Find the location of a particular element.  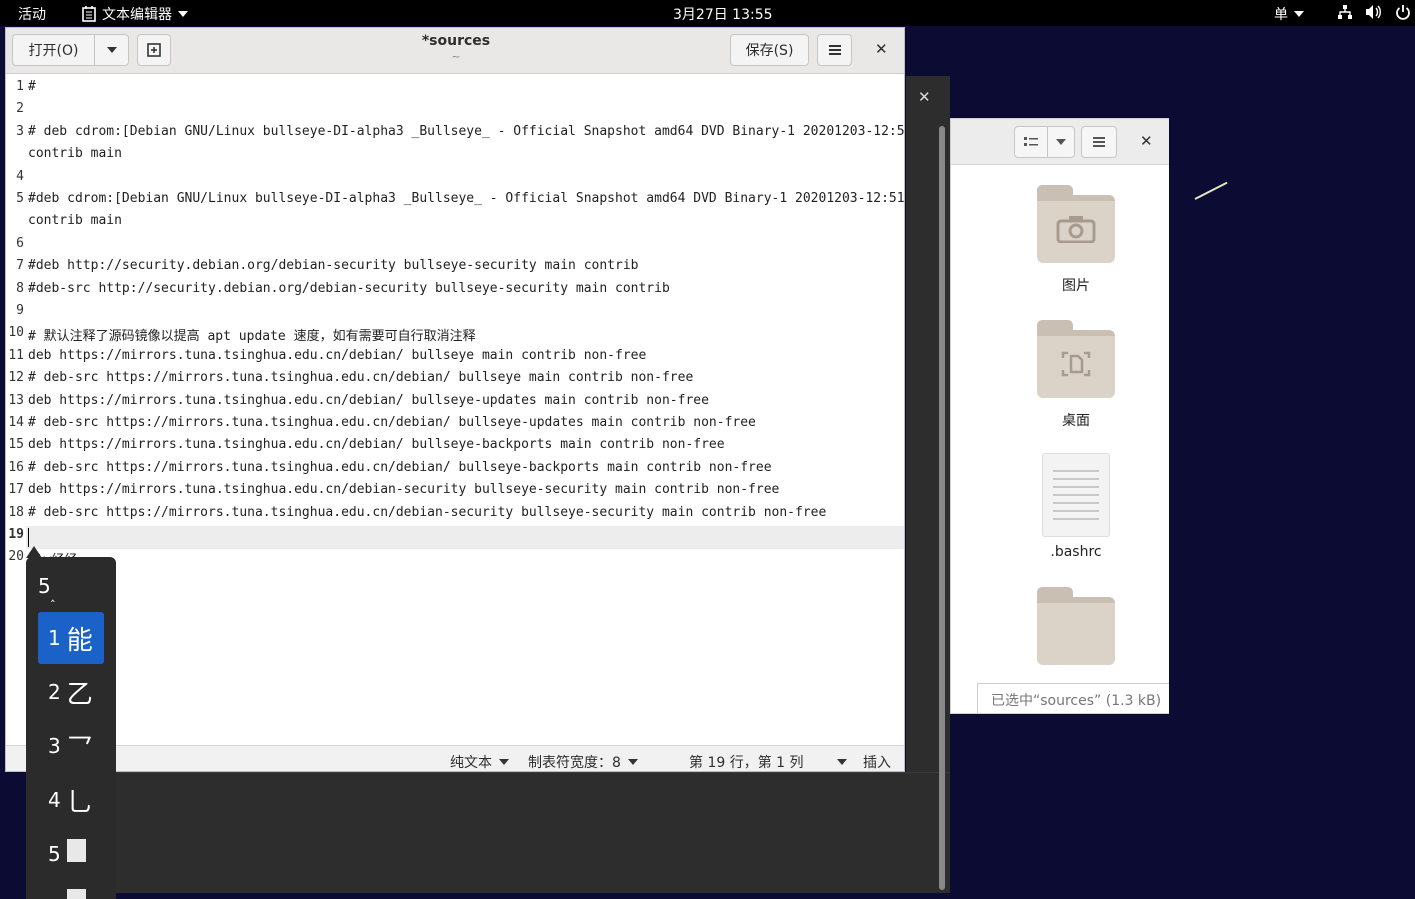

desktop-folder-icon is located at coordinates (1076, 359).